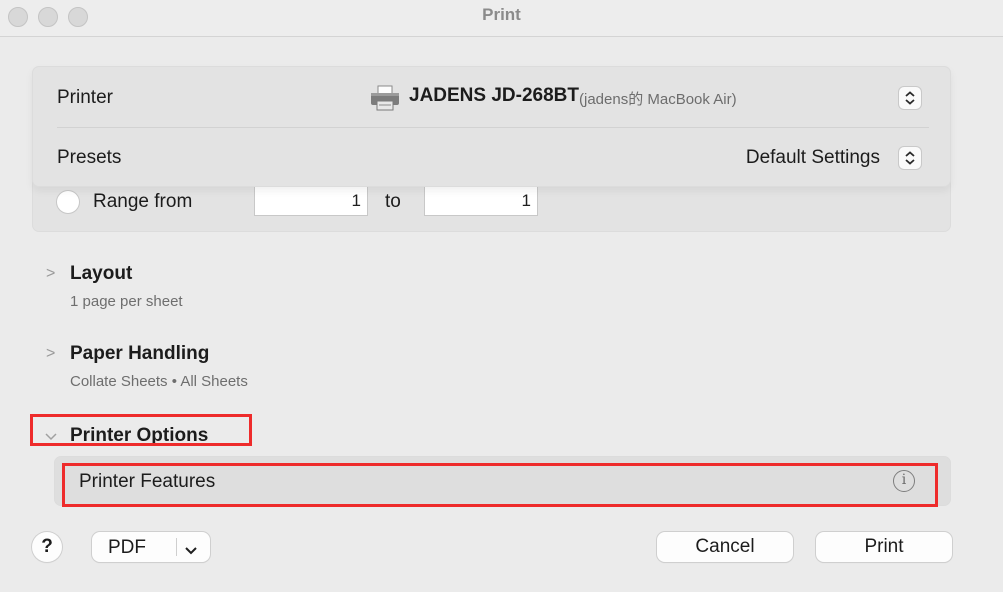 This screenshot has height=592, width=1003. What do you see at coordinates (526, 200) in the screenshot?
I see `range-to-value: 1` at bounding box center [526, 200].